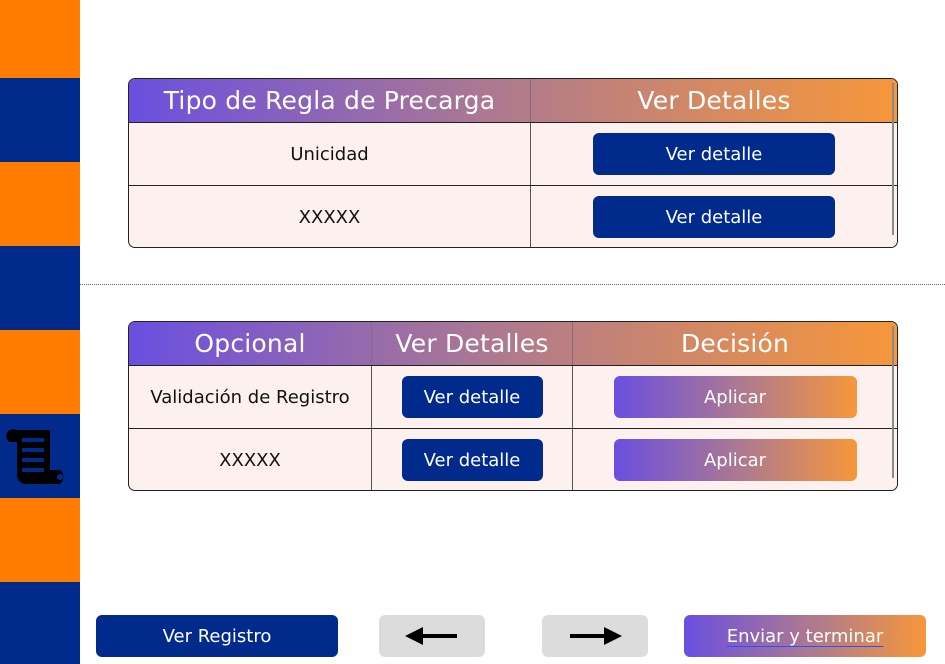 This screenshot has width=945, height=664. I want to click on table-row: XXXXX Ver detalle Aplicar, so click(513, 459).